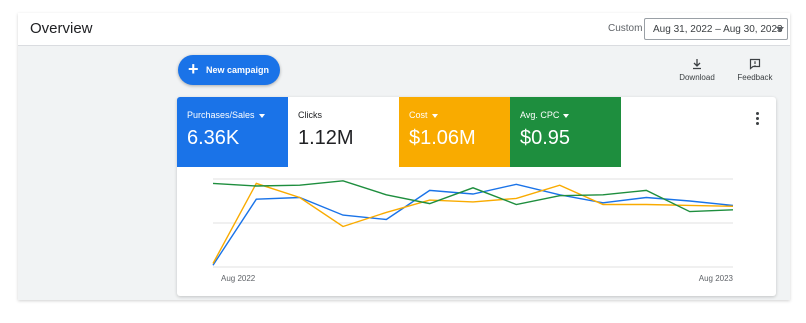 The image size is (806, 323). Describe the element at coordinates (459, 115) in the screenshot. I see `metric-label: Cost` at that location.